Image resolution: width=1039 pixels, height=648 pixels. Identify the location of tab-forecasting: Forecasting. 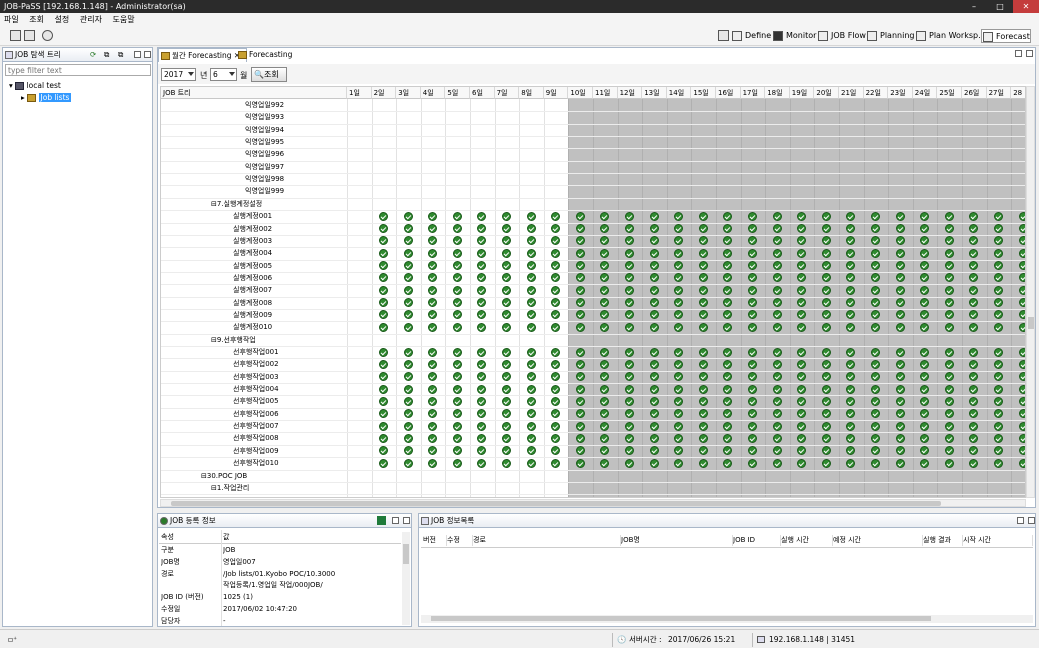
(267, 55).